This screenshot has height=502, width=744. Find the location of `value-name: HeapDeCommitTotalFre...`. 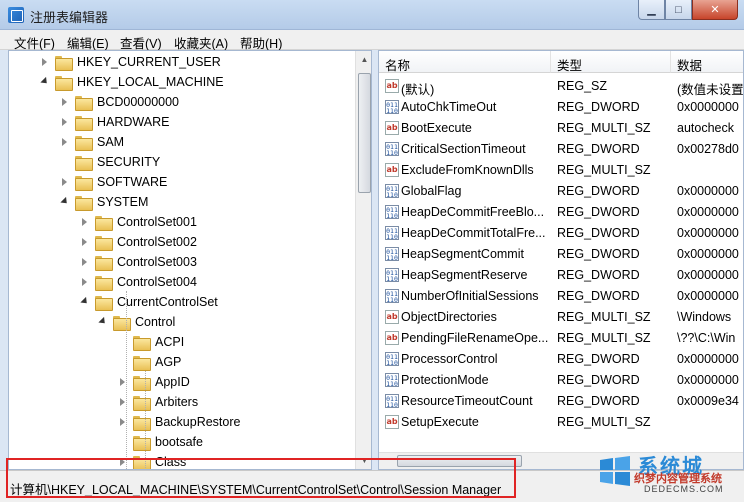

value-name: HeapDeCommitTotalFre... is located at coordinates (473, 233).